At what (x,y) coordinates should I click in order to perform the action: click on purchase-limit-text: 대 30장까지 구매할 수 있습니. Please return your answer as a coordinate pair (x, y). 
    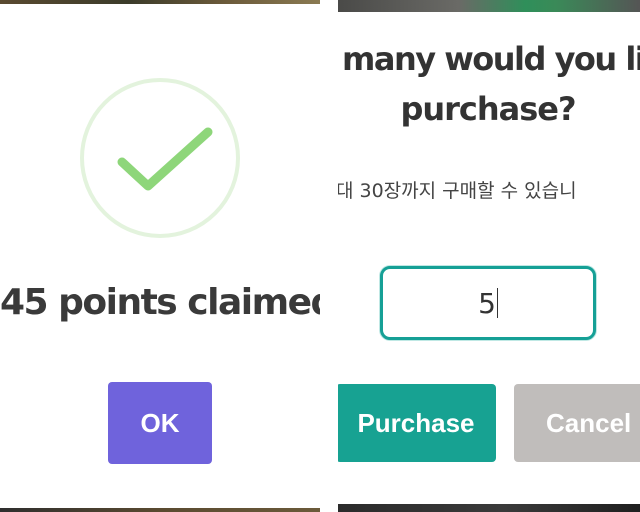
    Looking at the image, I should click on (457, 191).